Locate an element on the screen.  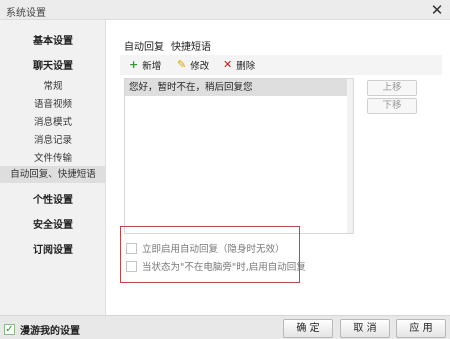
away-enable-option: 当状态为"不在电脑旁"时,启用自动回复 is located at coordinates (216, 266).